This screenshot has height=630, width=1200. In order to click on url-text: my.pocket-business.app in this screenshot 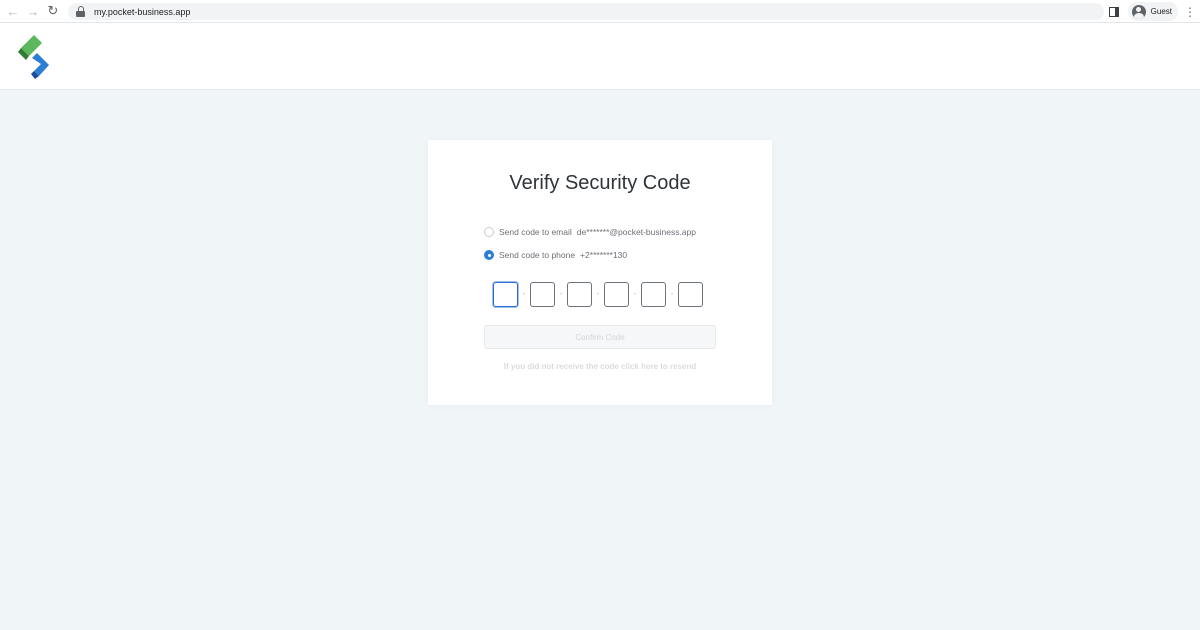, I will do `click(142, 11)`.